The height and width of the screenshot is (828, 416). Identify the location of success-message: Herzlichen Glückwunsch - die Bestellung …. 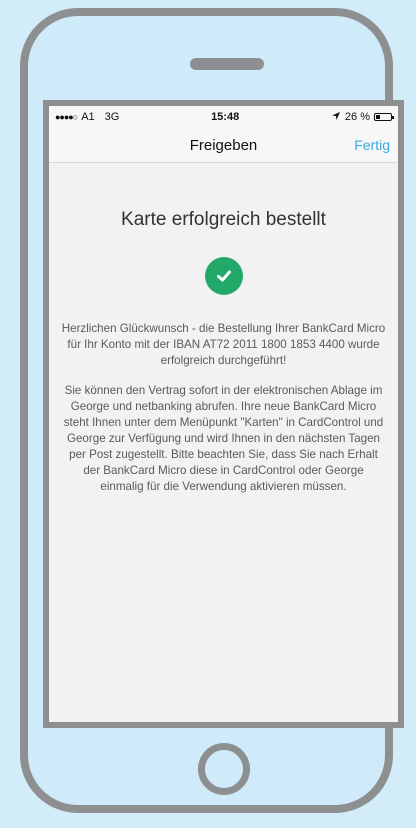
(223, 344).